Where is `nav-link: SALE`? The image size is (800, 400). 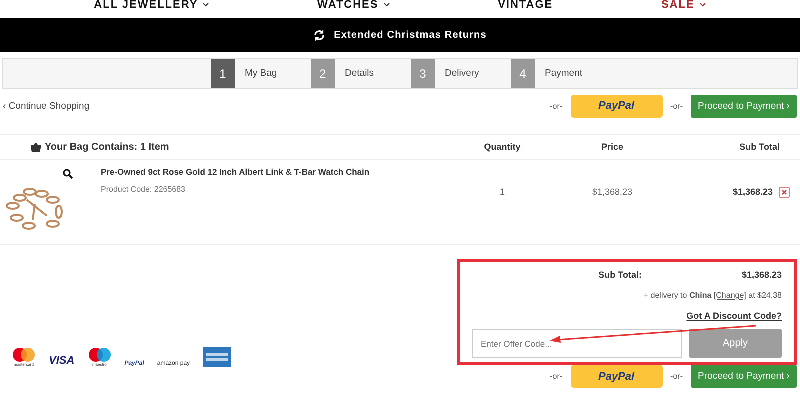
nav-link: SALE is located at coordinates (678, 5).